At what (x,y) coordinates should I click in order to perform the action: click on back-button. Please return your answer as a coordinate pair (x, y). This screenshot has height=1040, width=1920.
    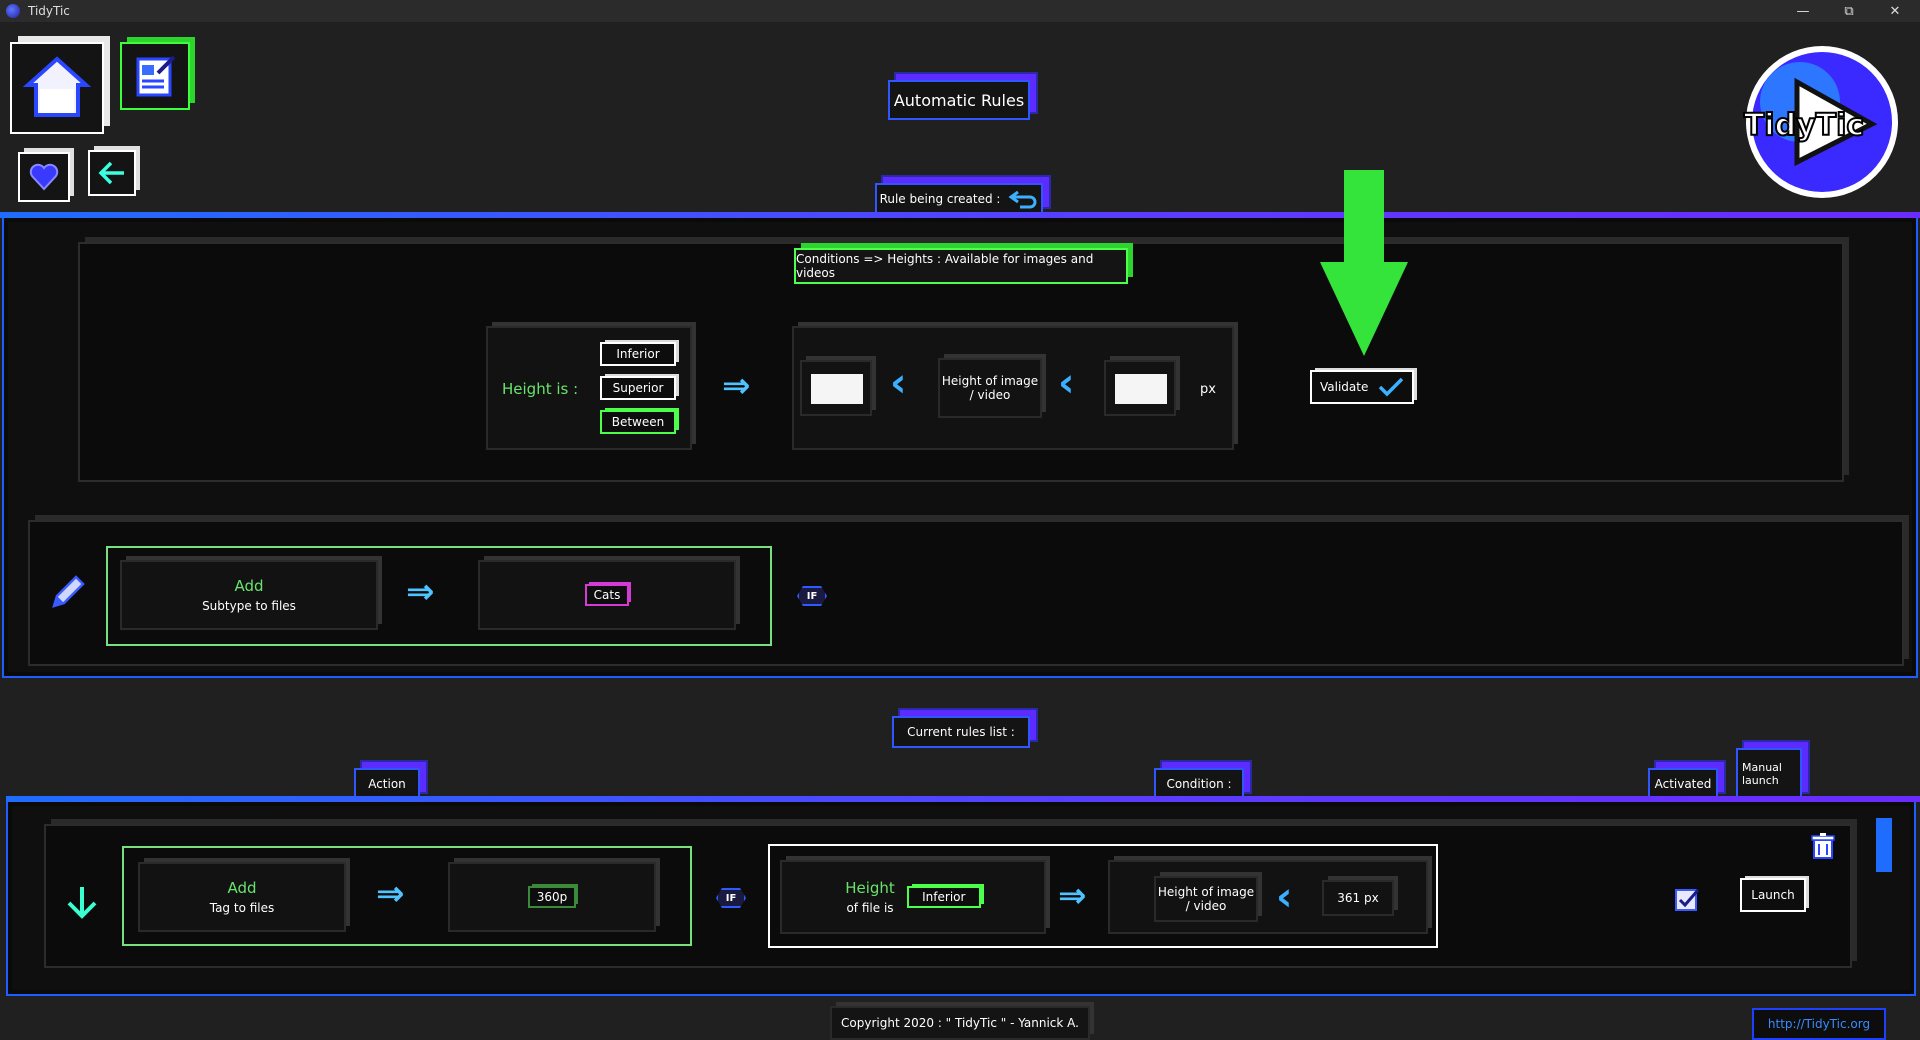
    Looking at the image, I should click on (112, 173).